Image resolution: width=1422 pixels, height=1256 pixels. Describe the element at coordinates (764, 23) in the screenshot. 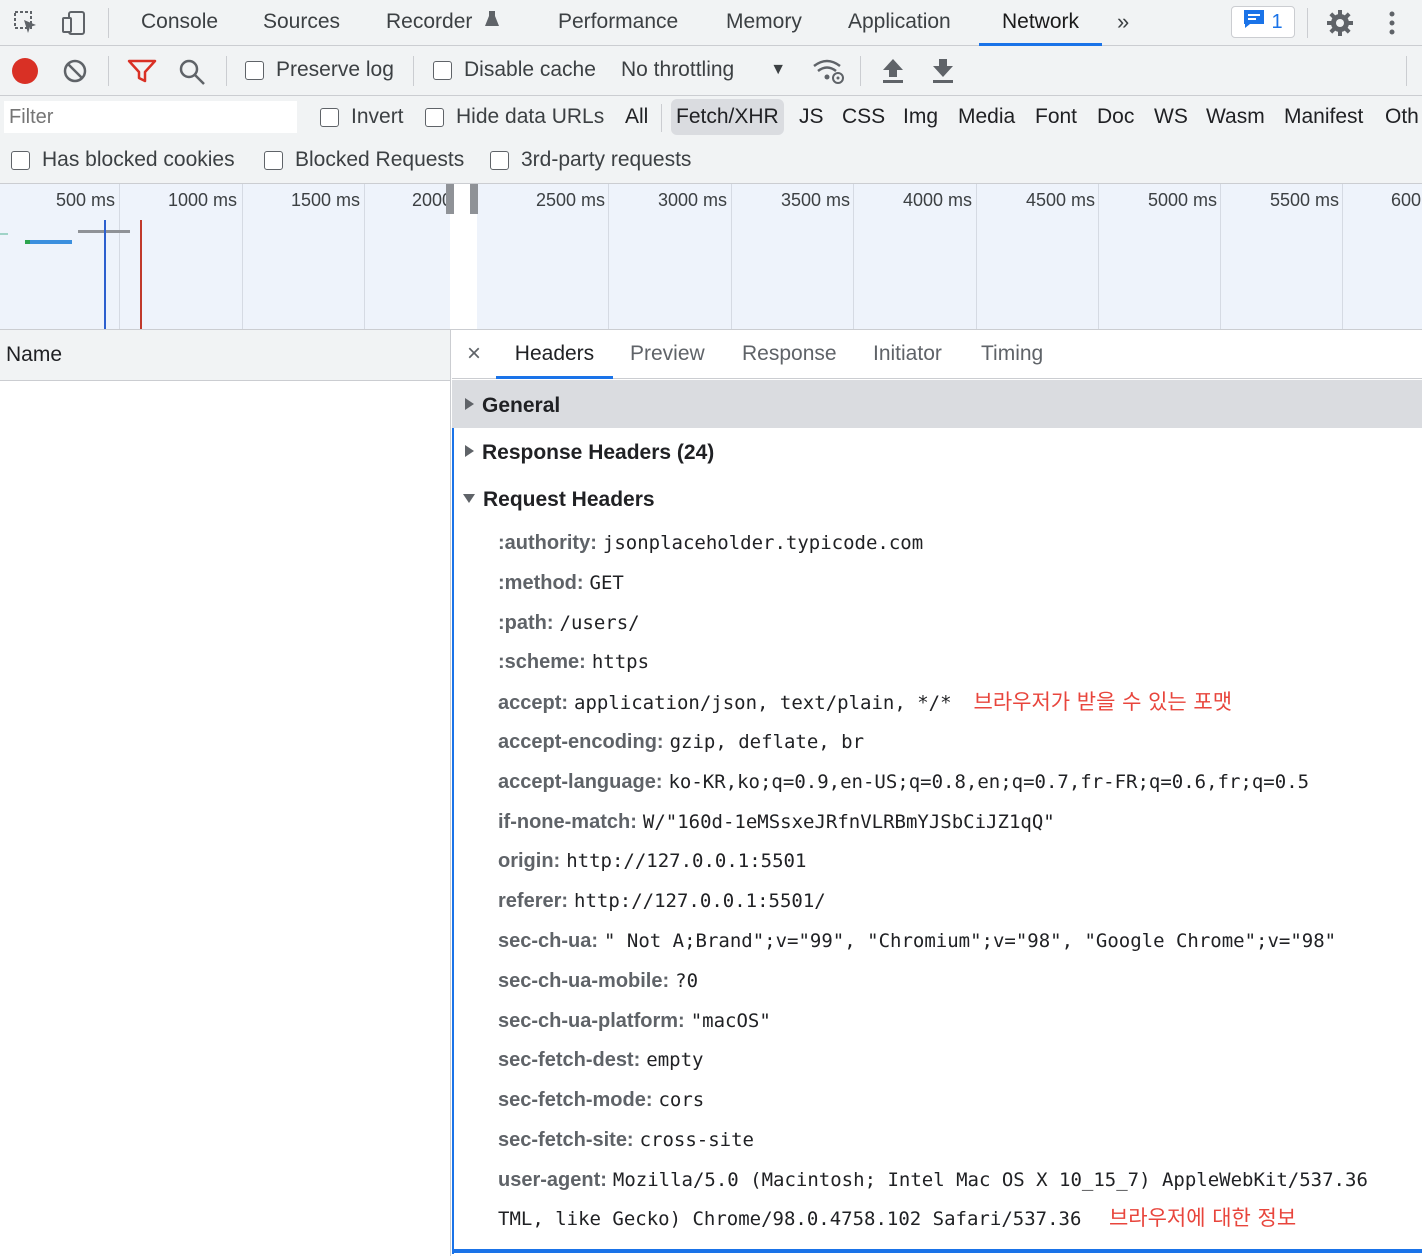

I see `tab-memory: Memory` at that location.